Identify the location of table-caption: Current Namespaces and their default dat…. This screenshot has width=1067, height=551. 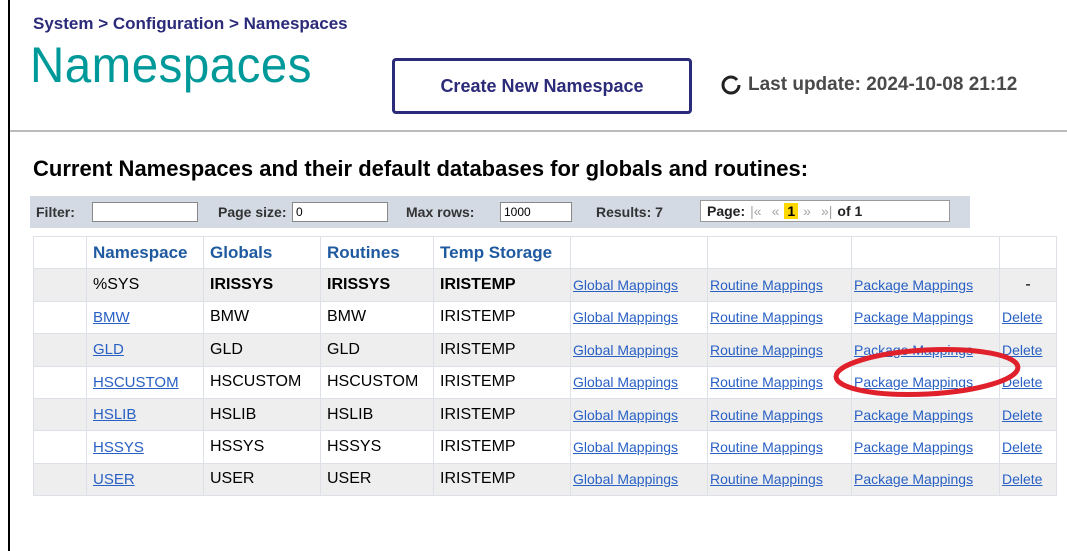
(421, 168).